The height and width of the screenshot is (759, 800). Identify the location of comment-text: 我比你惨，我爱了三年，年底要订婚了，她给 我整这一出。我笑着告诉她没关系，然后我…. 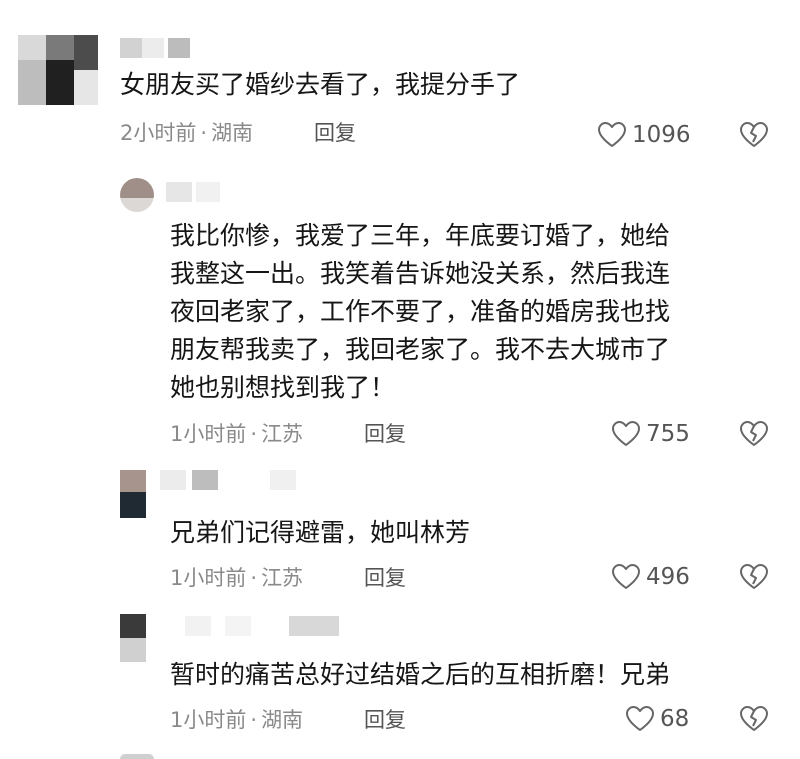
(420, 311).